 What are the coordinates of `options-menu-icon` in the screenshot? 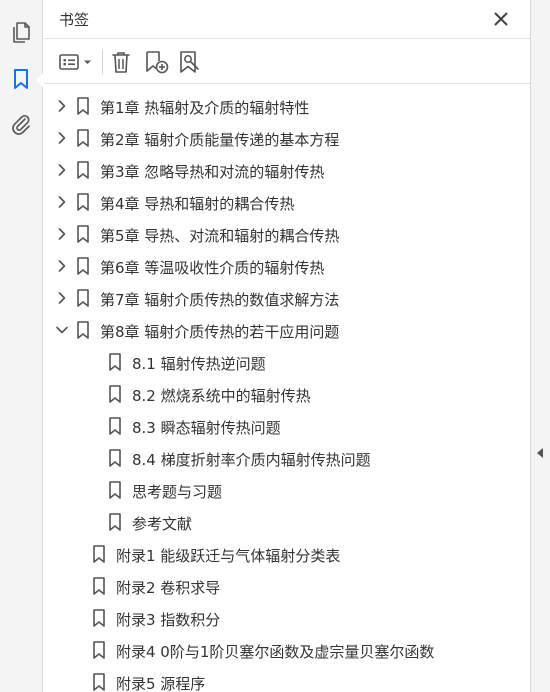 It's located at (75, 62).